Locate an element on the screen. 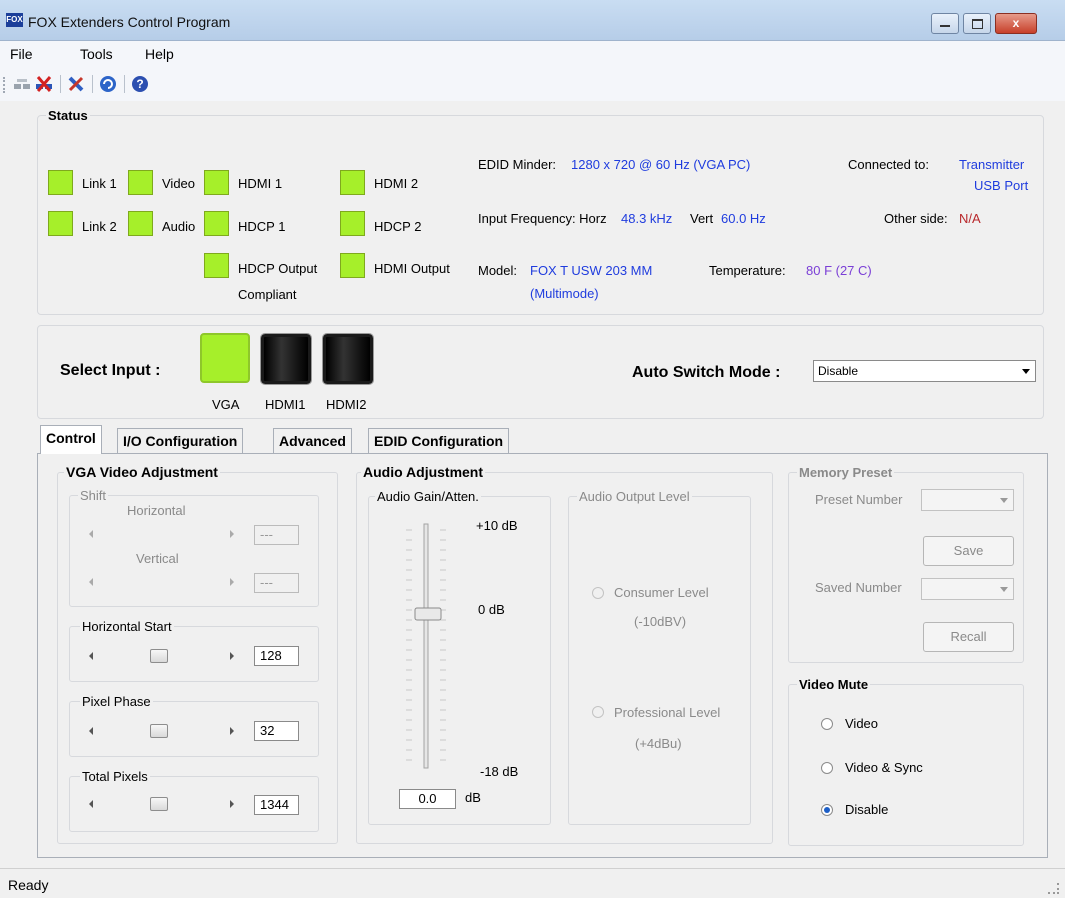  tab-advanced: Advanced is located at coordinates (312, 440).